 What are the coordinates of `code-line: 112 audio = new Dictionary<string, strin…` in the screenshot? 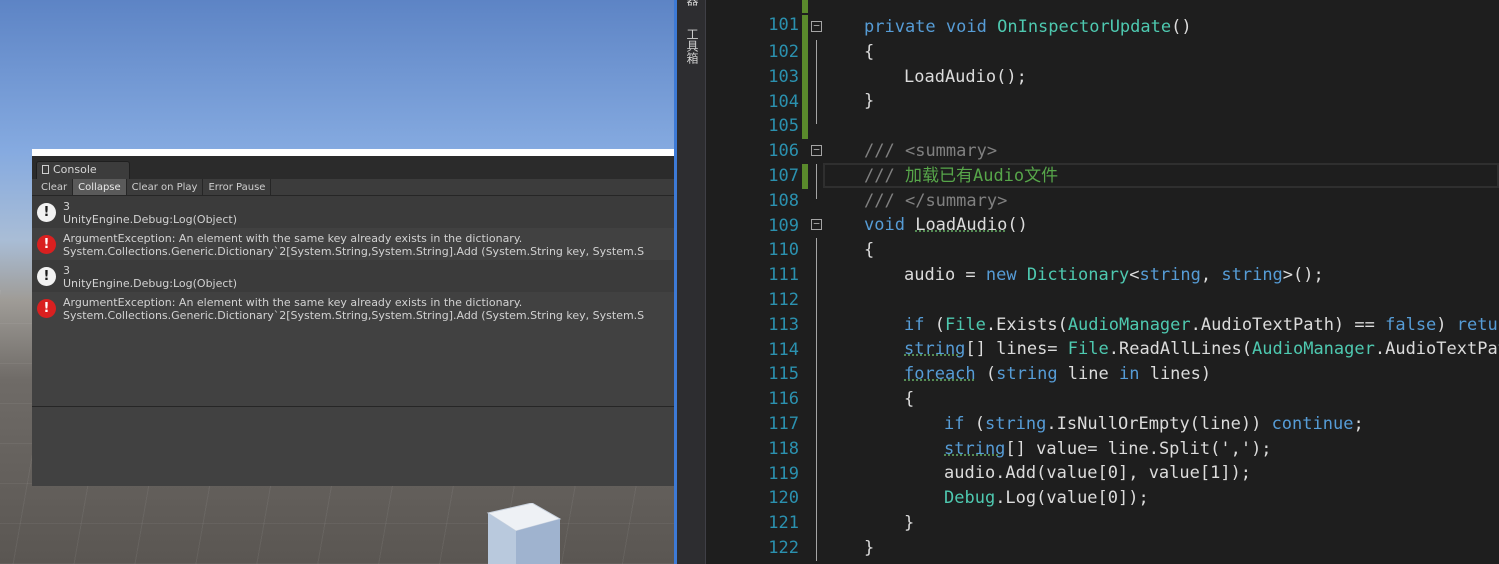 It's located at (1102, 286).